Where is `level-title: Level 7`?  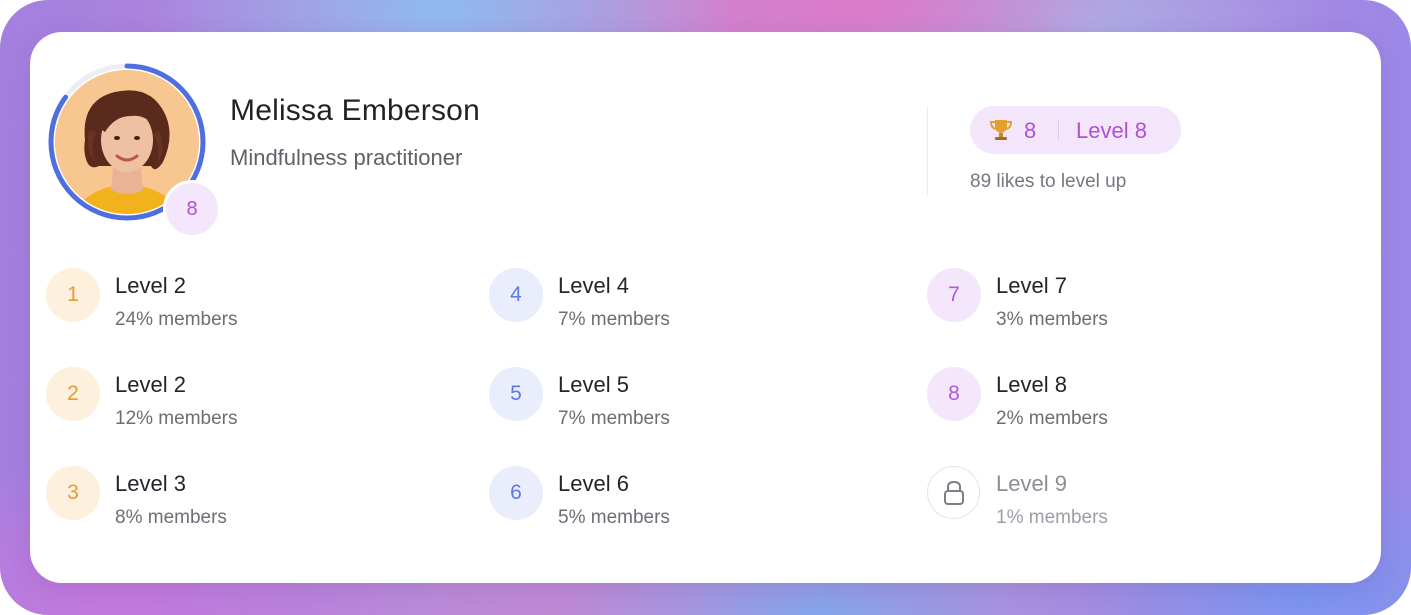
level-title: Level 7 is located at coordinates (1031, 285).